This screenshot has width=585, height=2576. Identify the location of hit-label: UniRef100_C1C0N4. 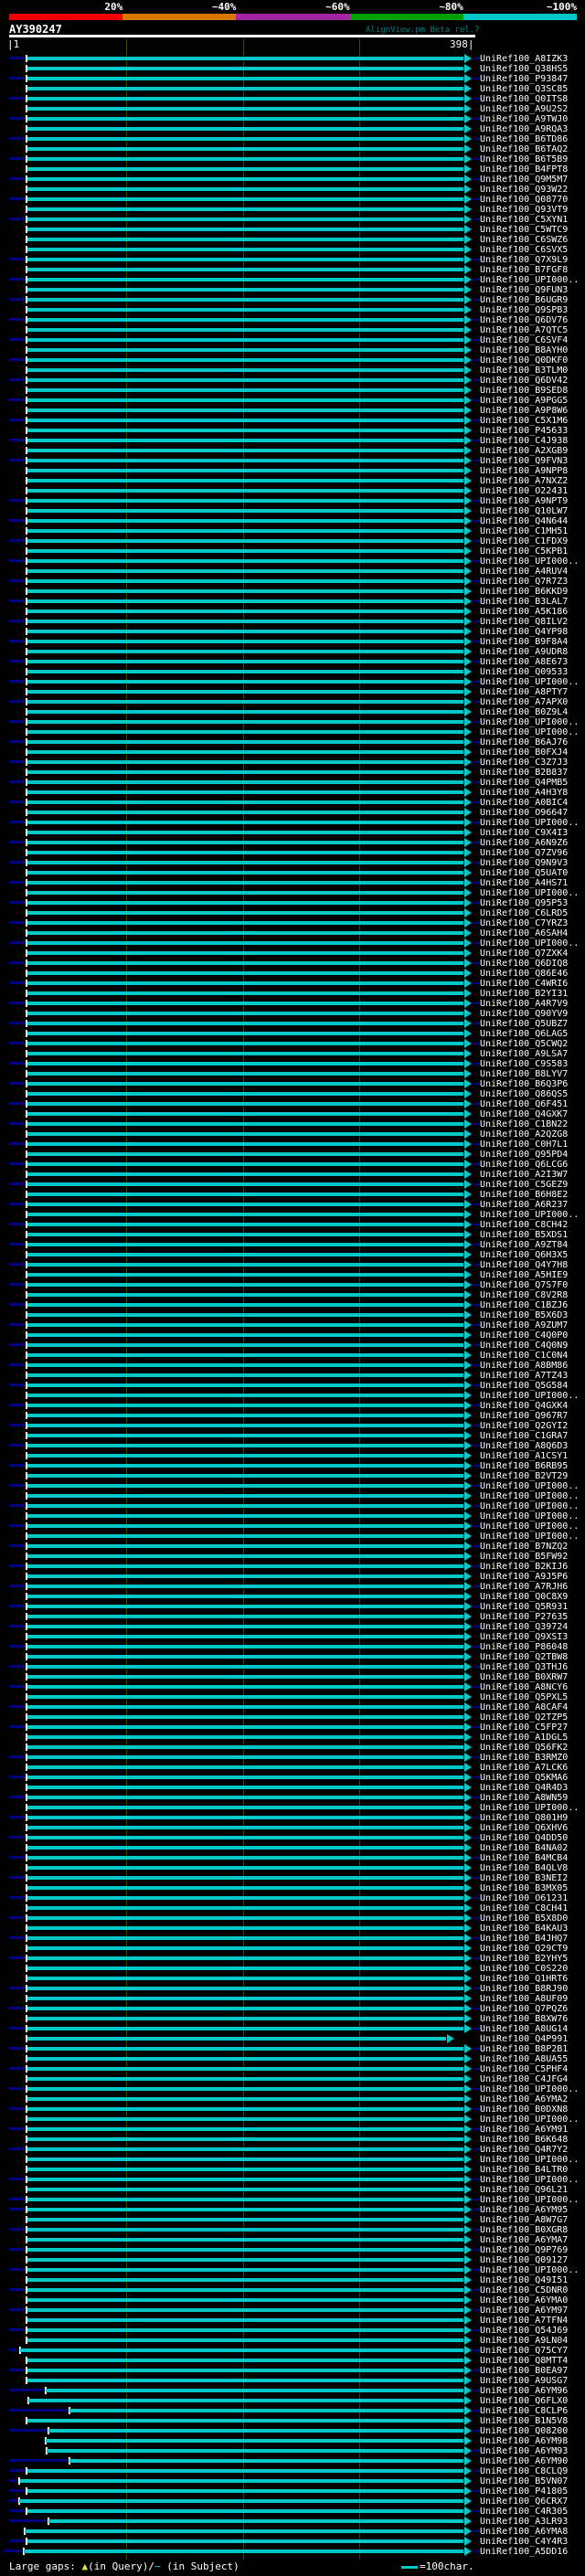
(524, 1356).